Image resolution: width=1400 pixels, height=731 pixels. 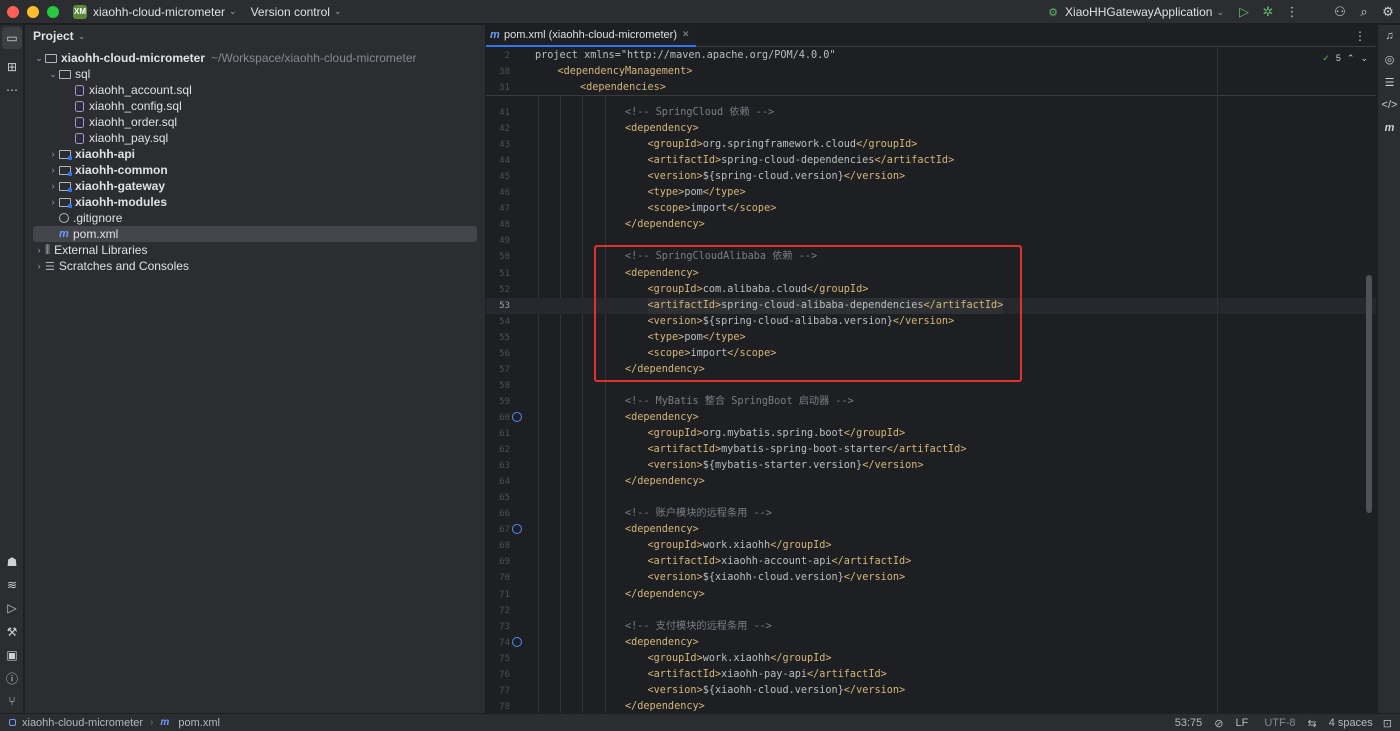 I want to click on search-icon: ⌕, so click(x=1364, y=12).